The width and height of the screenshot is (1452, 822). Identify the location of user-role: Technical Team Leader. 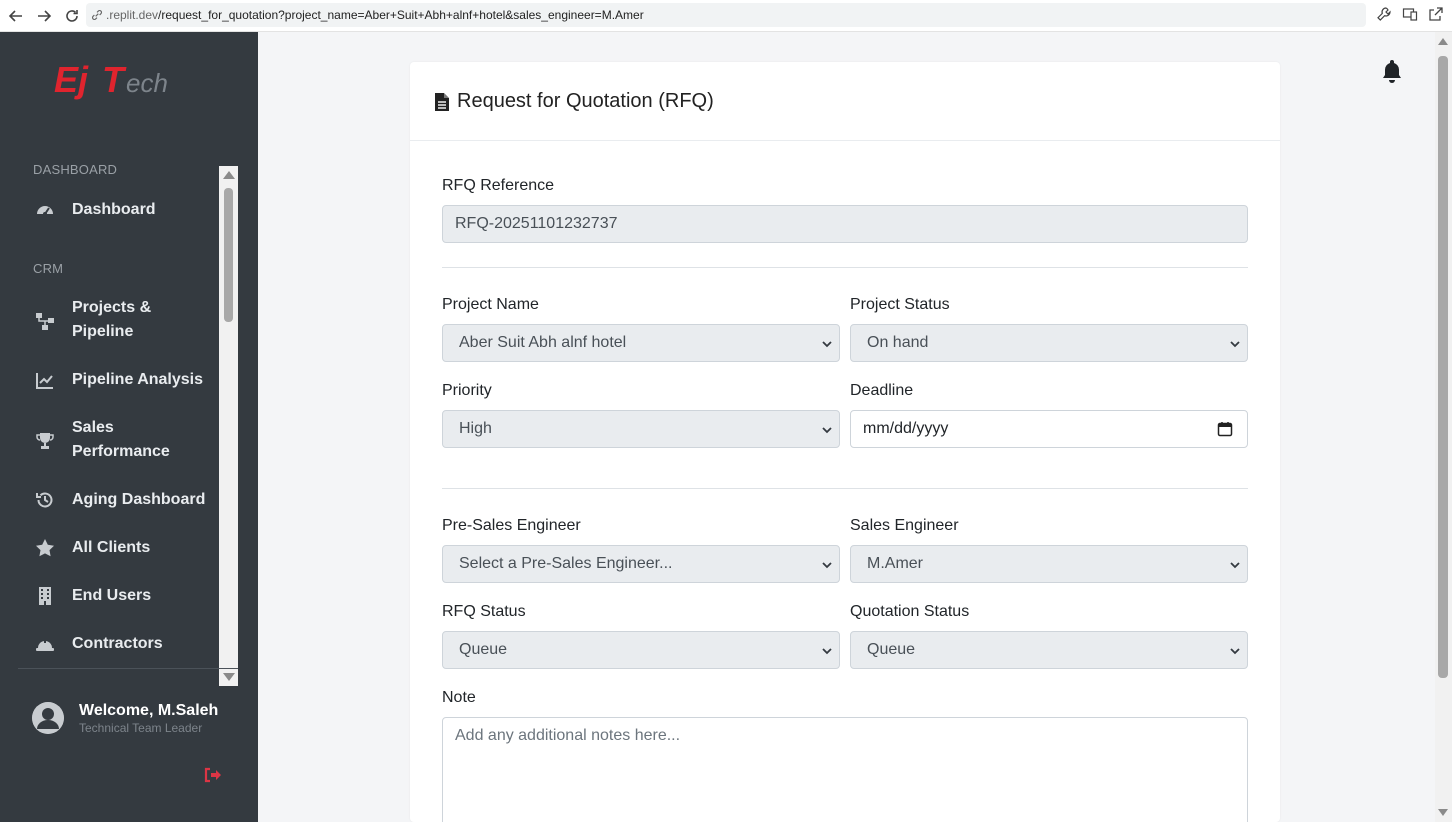
(141, 728).